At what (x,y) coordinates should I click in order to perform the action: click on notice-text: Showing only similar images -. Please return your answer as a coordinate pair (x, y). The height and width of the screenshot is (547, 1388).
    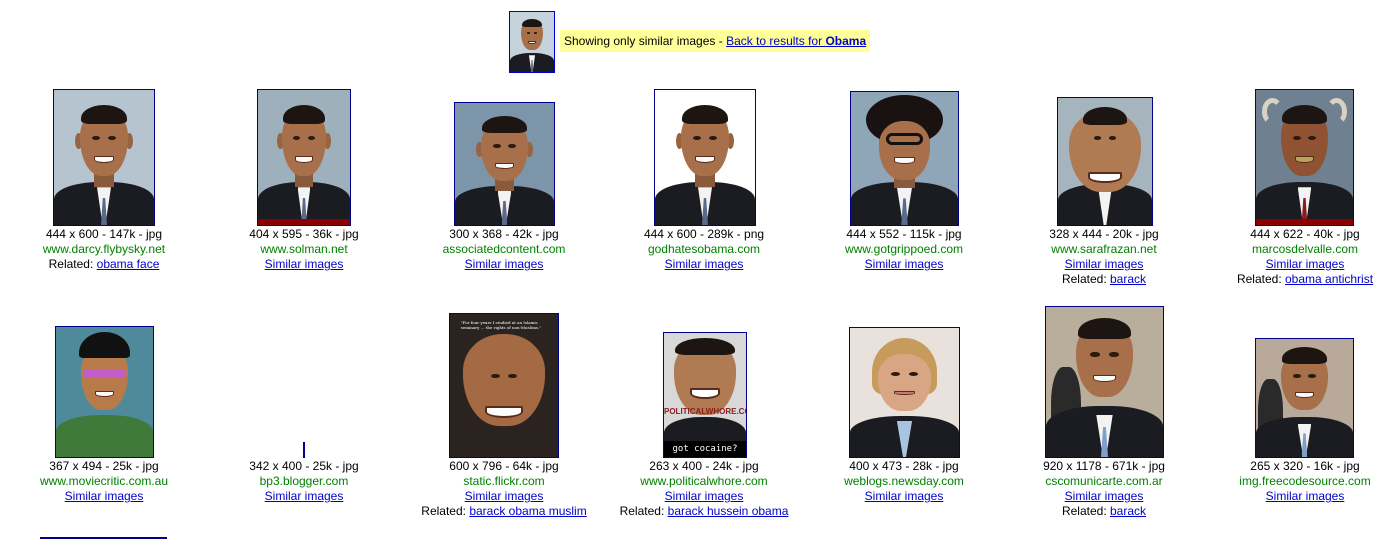
    Looking at the image, I should click on (645, 41).